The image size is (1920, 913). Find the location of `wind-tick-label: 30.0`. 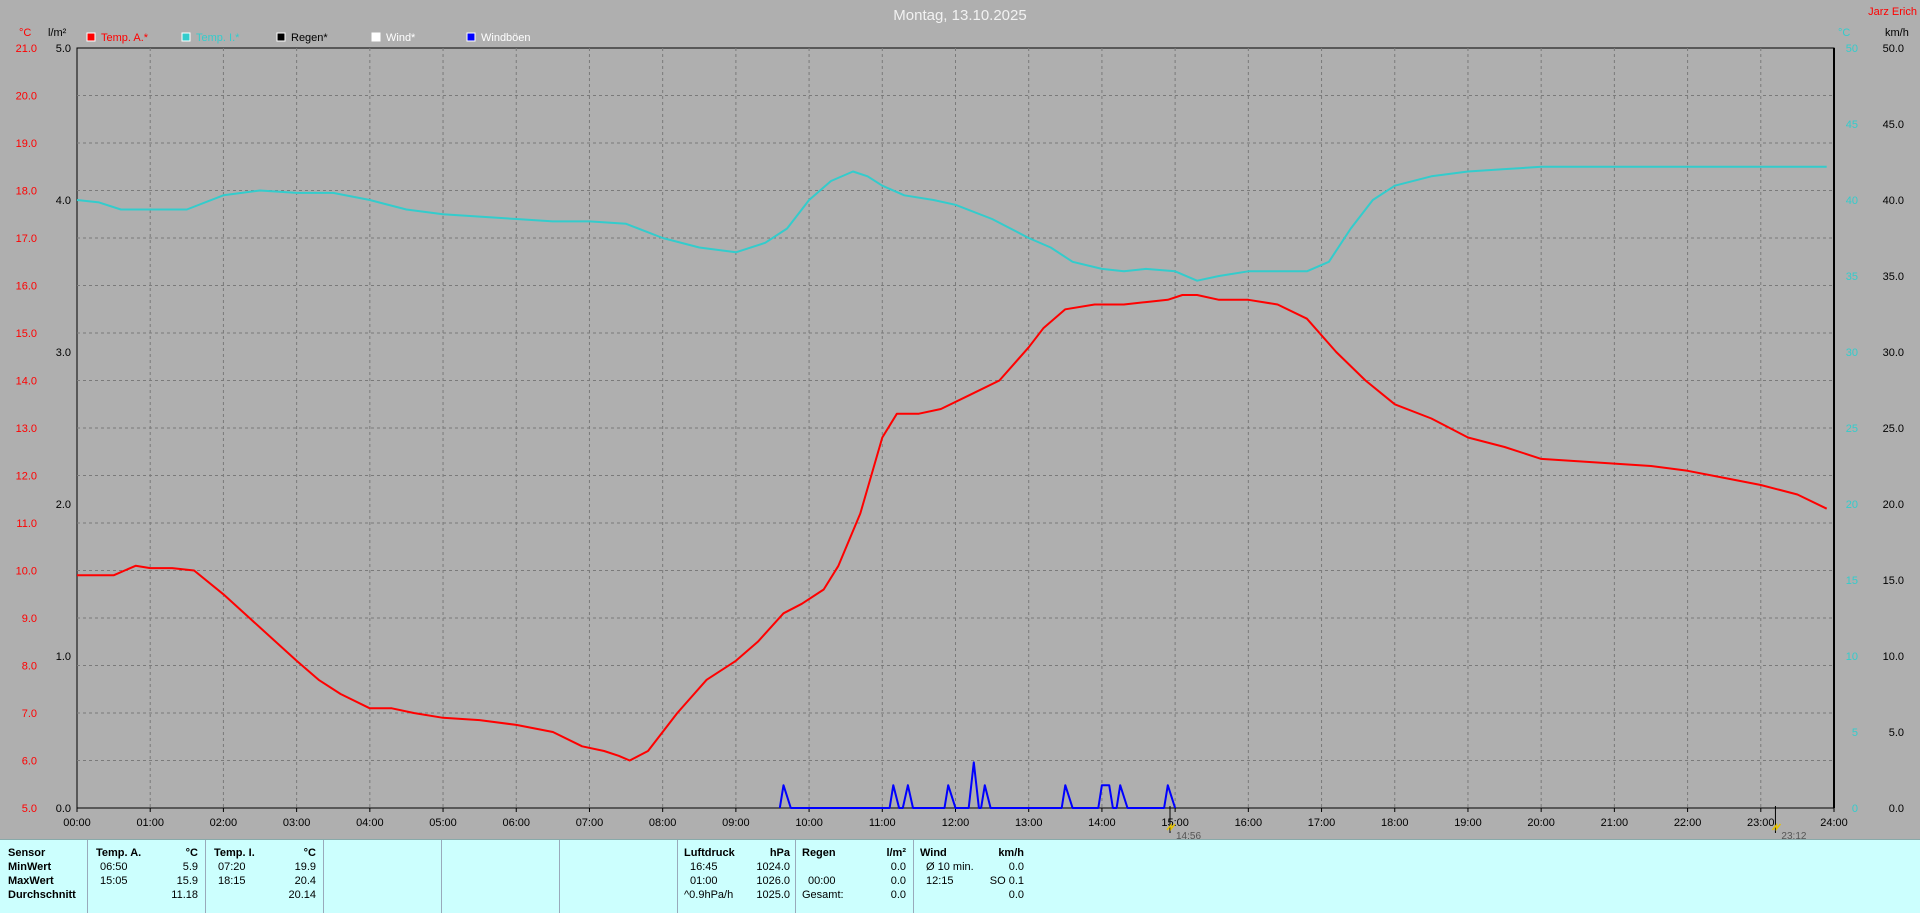

wind-tick-label: 30.0 is located at coordinates (1893, 353).